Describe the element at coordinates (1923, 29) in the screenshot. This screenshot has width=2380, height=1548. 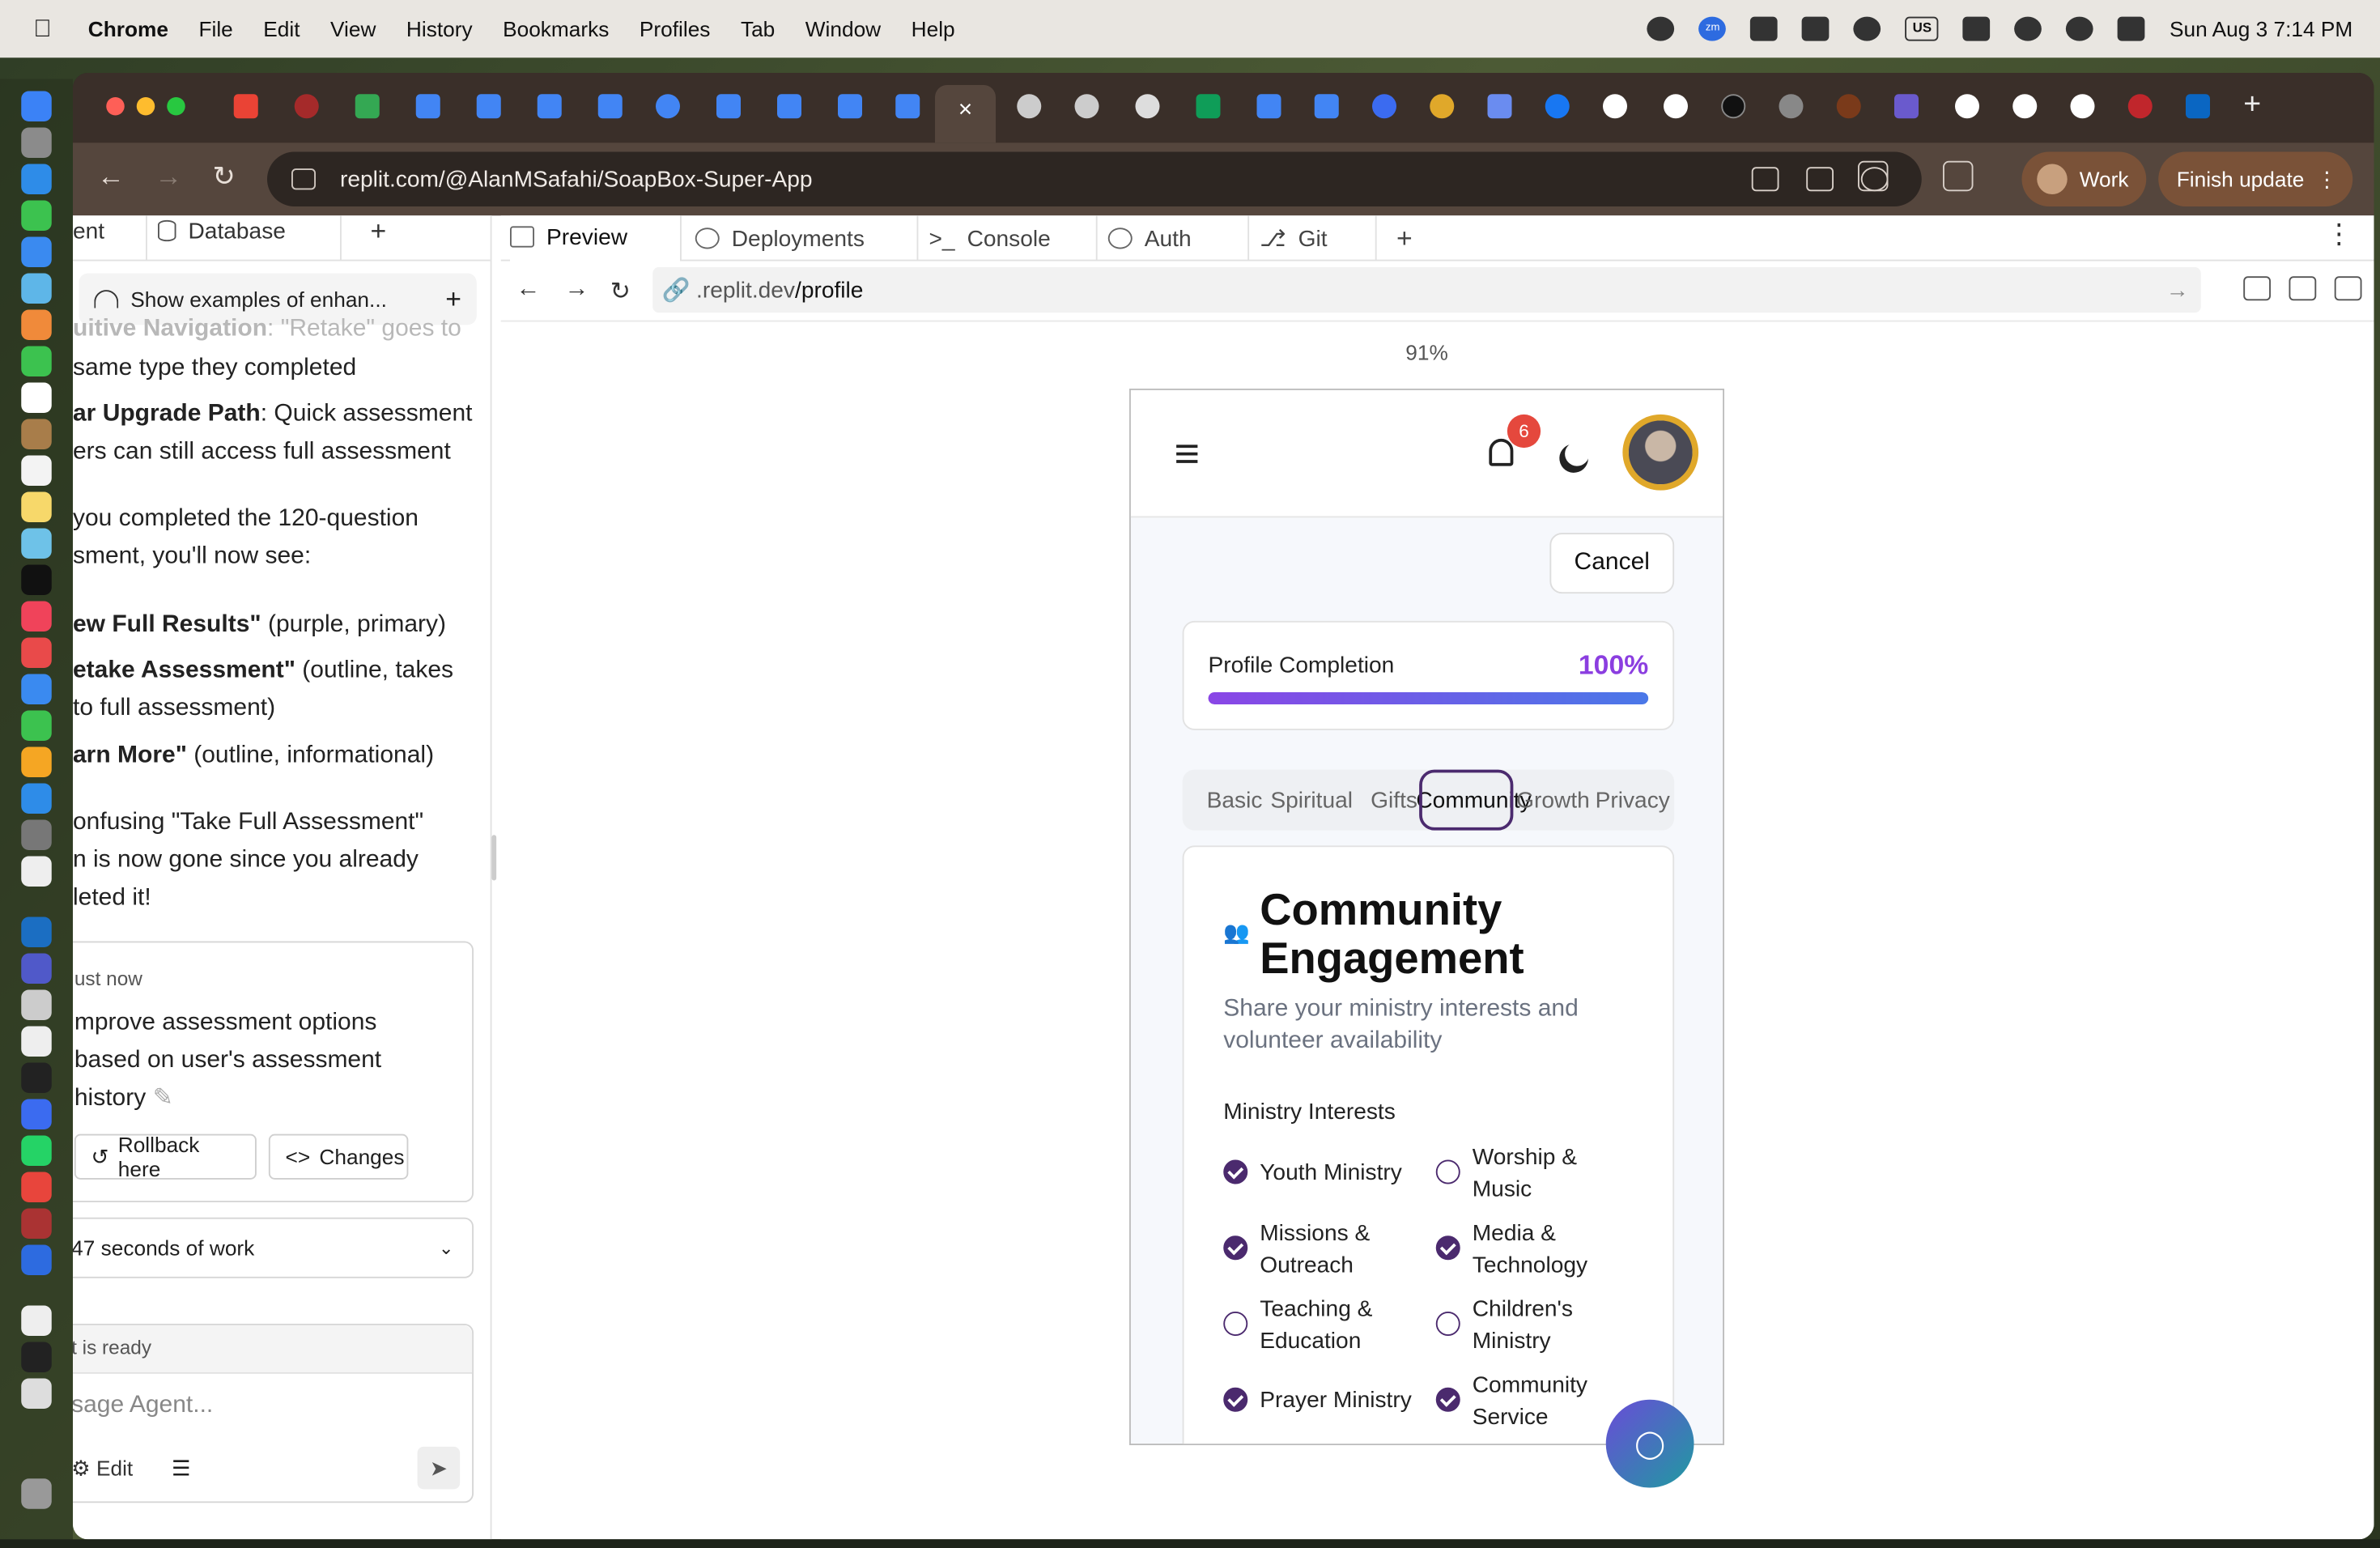
I see `input-source-icon: US` at that location.